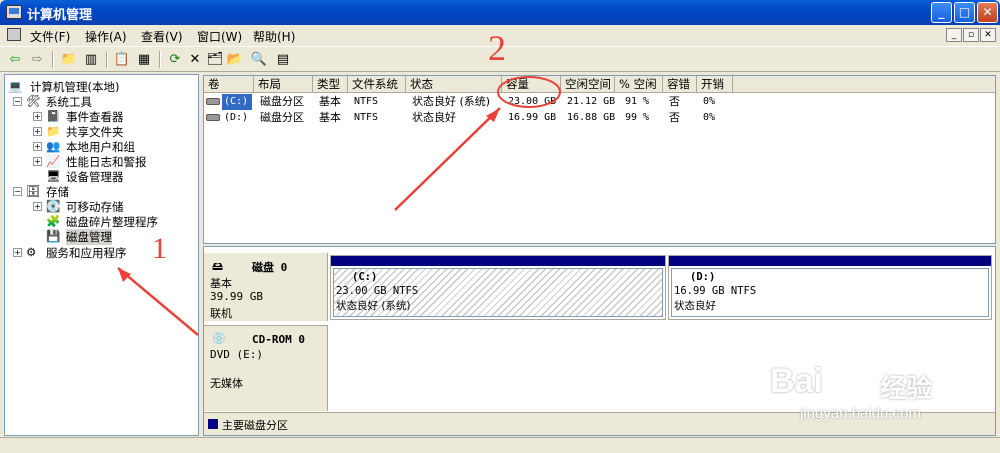  Describe the element at coordinates (15, 86) in the screenshot. I see `computer-icon: 💻` at that location.